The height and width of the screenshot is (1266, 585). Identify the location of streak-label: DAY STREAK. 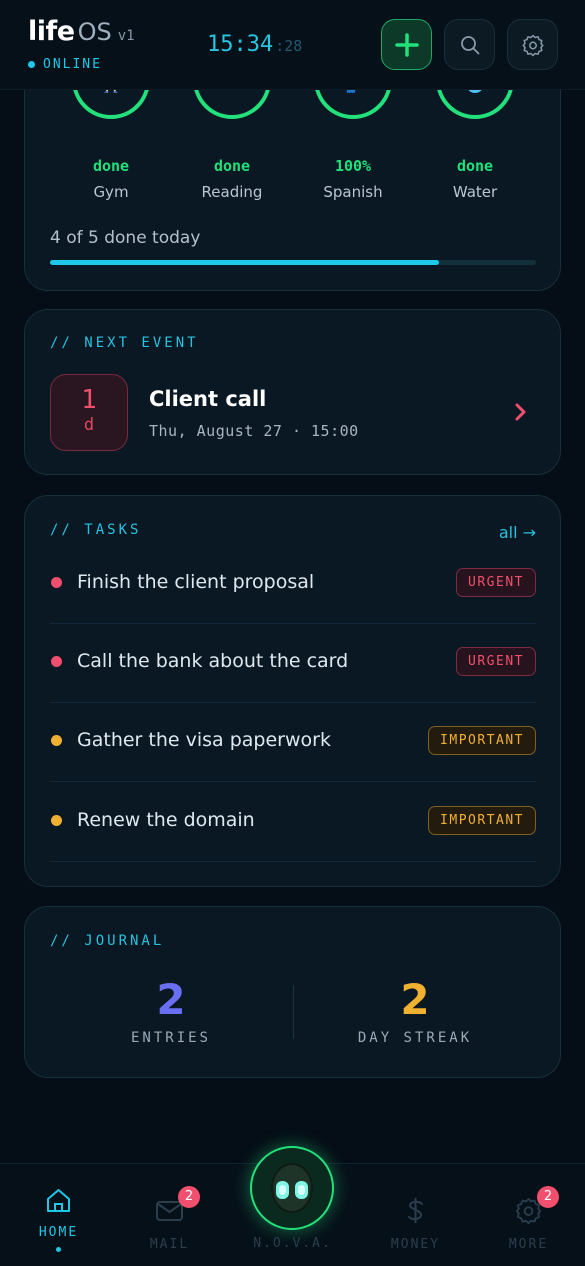
(415, 1038).